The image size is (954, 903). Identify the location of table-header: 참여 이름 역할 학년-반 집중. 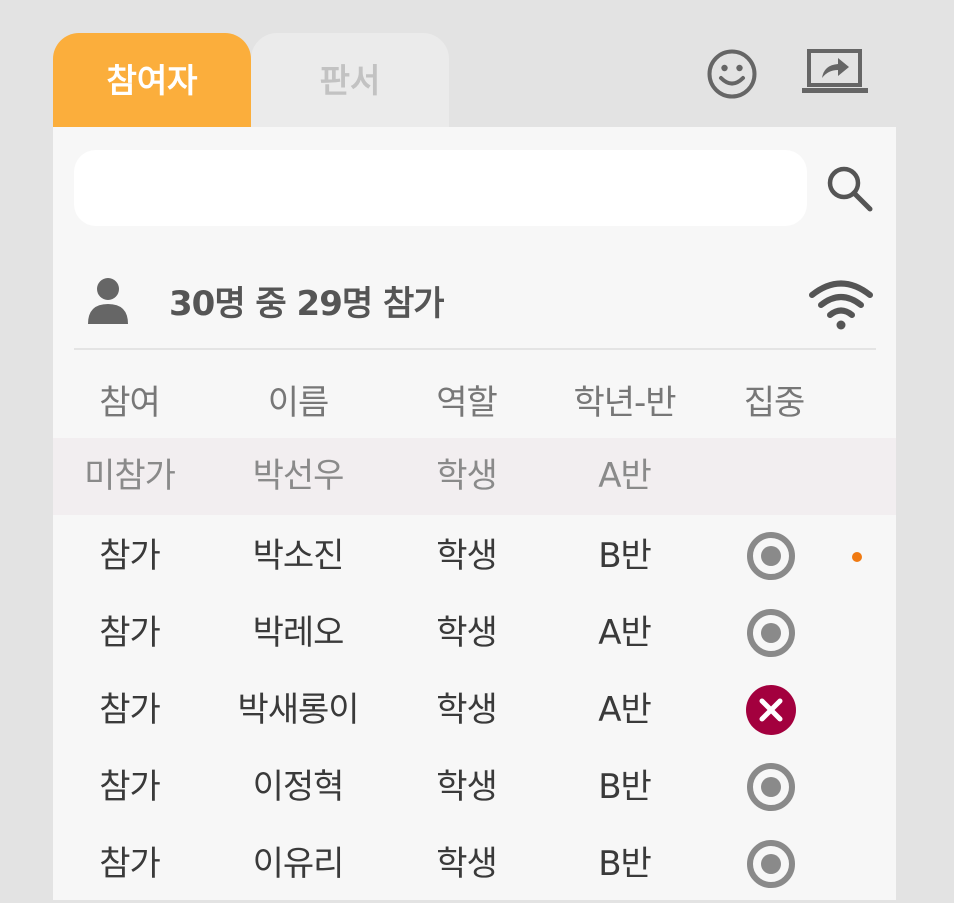
(474, 403).